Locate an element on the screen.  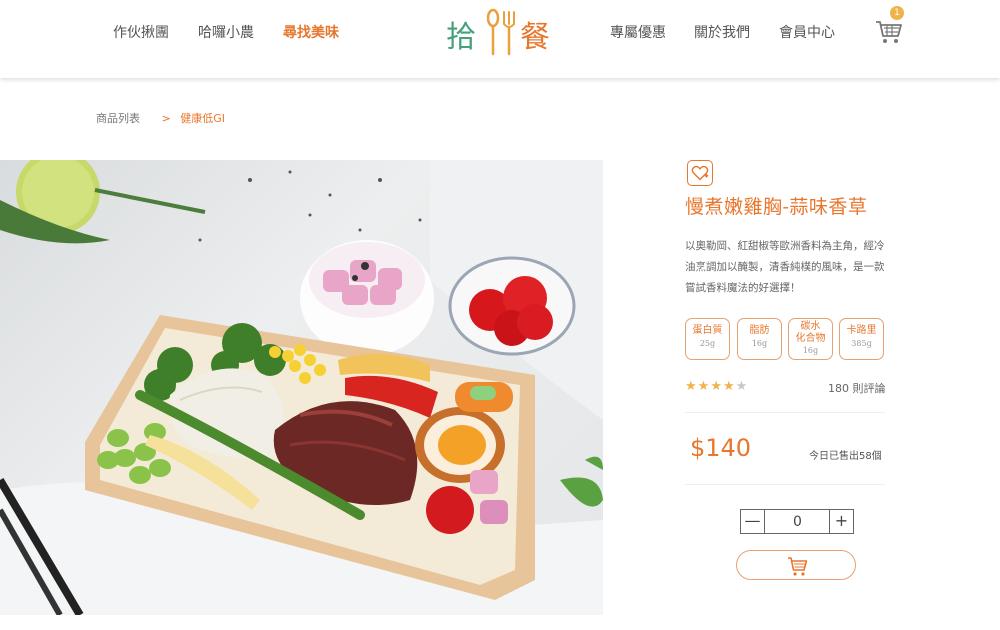
site-logo: 拾 餐 is located at coordinates (507, 34).